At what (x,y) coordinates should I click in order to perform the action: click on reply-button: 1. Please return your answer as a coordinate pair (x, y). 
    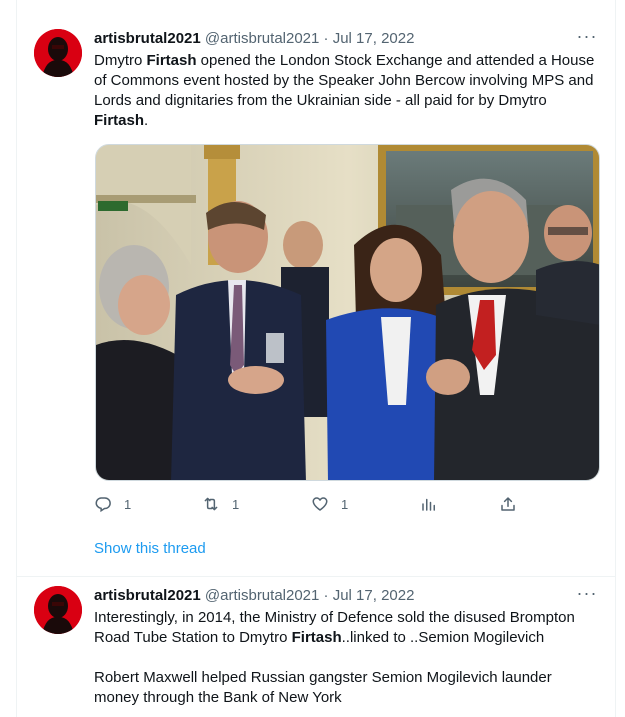
    Looking at the image, I should click on (112, 504).